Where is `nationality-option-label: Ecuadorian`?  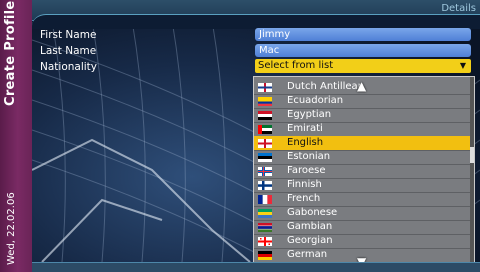
nationality-option-label: Ecuadorian is located at coordinates (315, 100).